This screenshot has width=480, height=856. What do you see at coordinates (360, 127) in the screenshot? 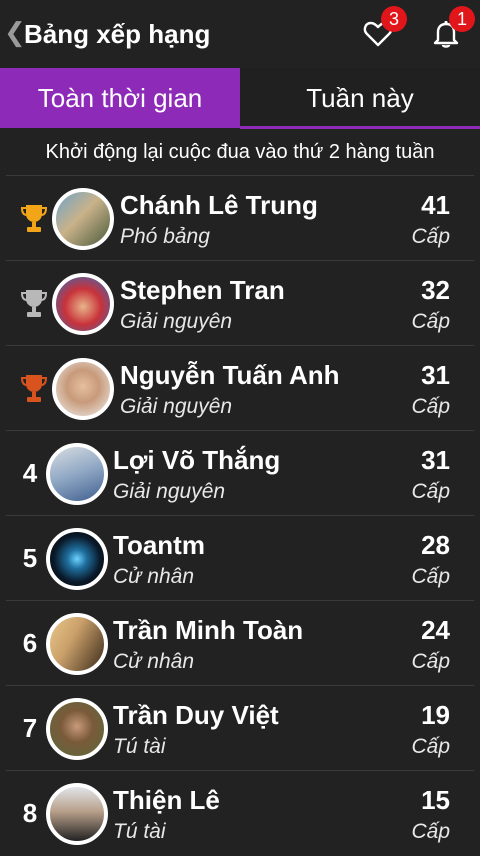
I see `tab-underline` at bounding box center [360, 127].